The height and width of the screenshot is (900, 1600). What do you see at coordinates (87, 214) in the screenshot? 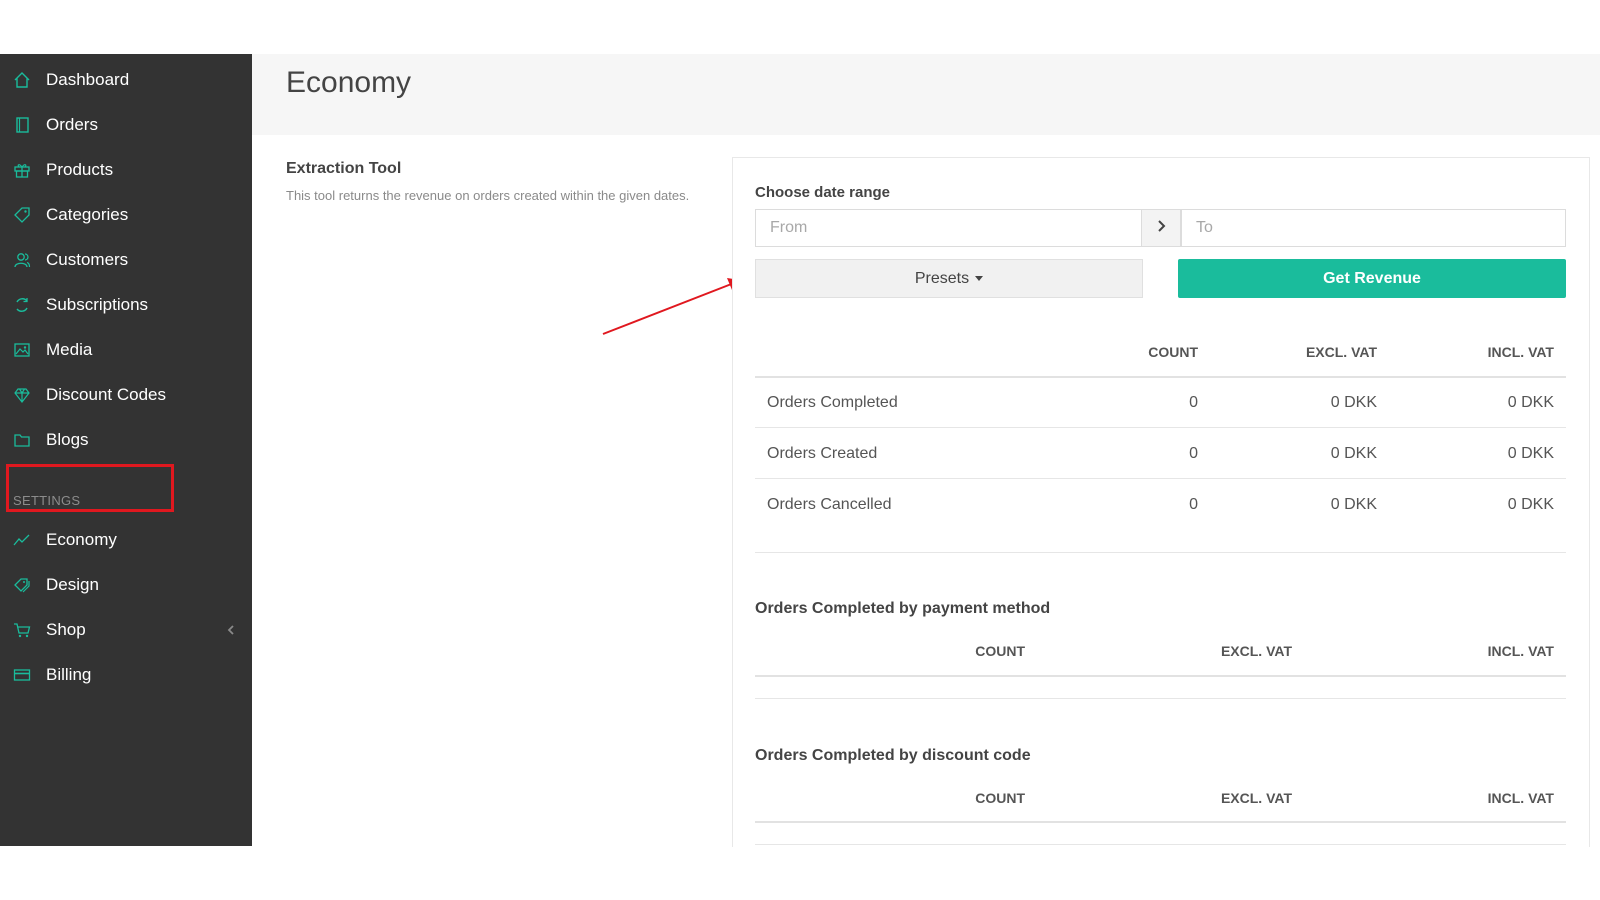
I see `sidebar-item-label: Categories` at bounding box center [87, 214].